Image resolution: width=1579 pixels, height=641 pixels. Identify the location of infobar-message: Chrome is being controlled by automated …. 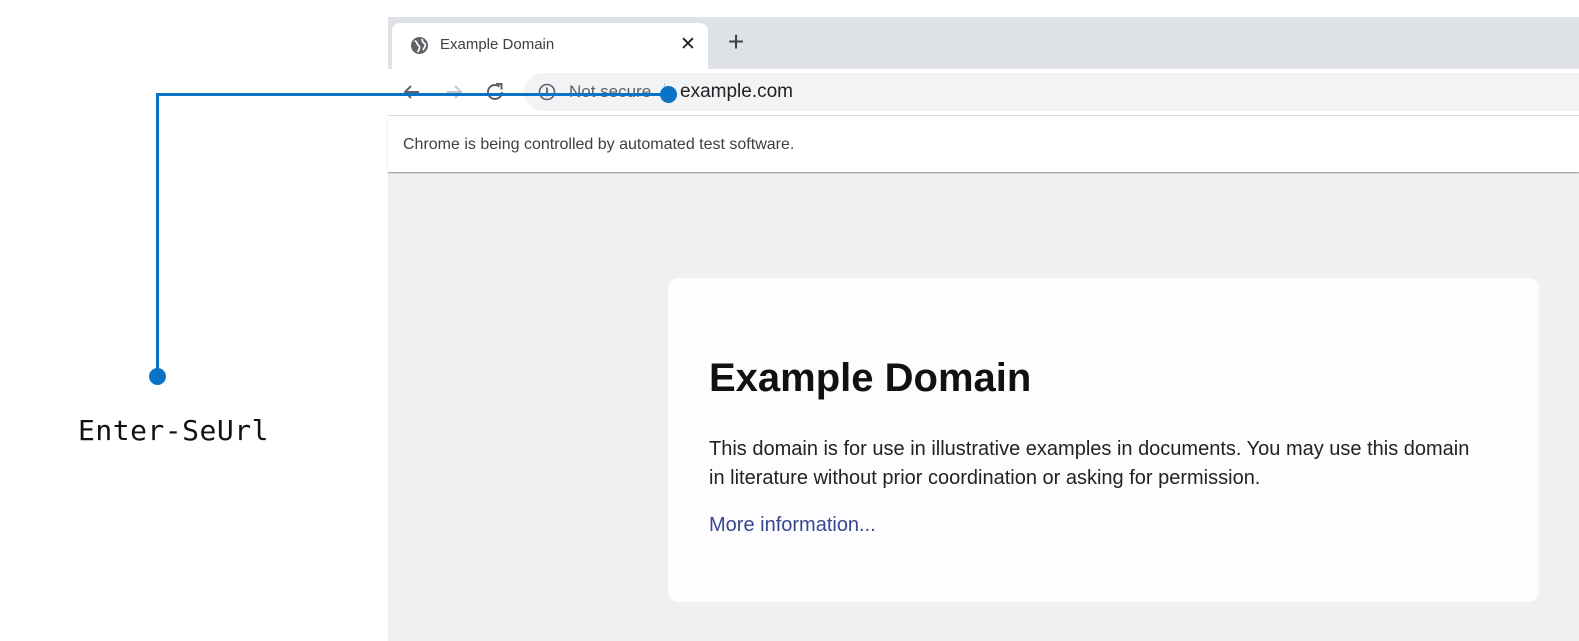
(599, 144).